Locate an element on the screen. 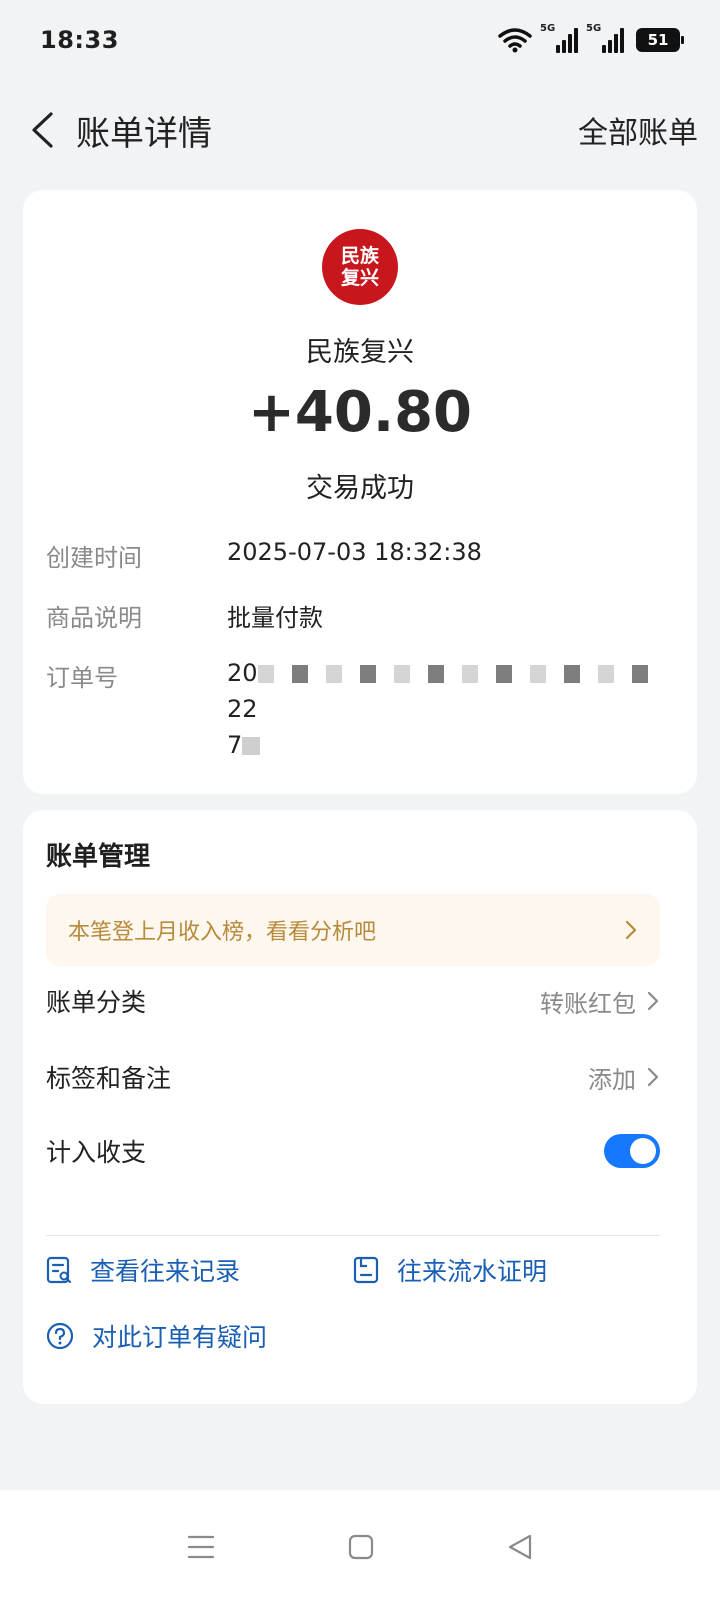  document-icon is located at coordinates (366, 1270).